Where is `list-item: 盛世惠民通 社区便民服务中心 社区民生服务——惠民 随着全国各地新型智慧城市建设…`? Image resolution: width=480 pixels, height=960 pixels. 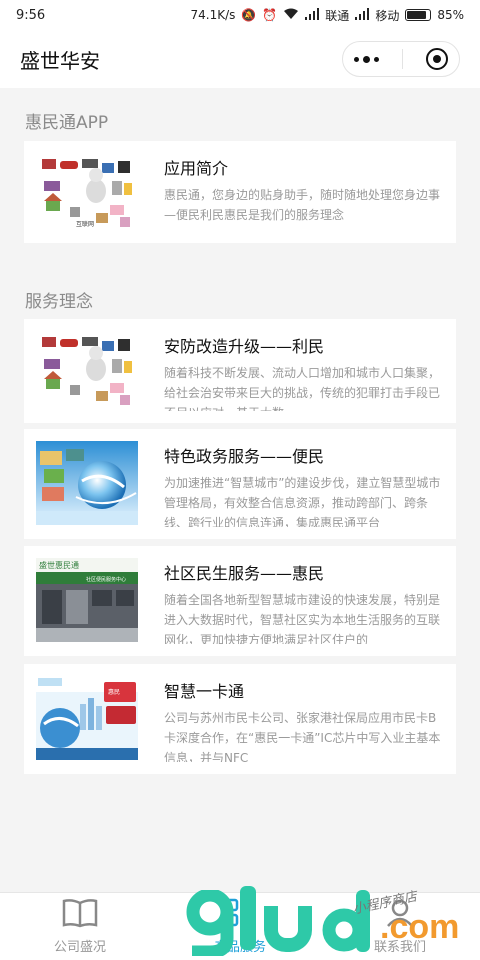
list-item: 盛世惠民通 社区便民服务中心 社区民生服务——惠民 随着全国各地新型智慧城市建设… is located at coordinates (240, 601).